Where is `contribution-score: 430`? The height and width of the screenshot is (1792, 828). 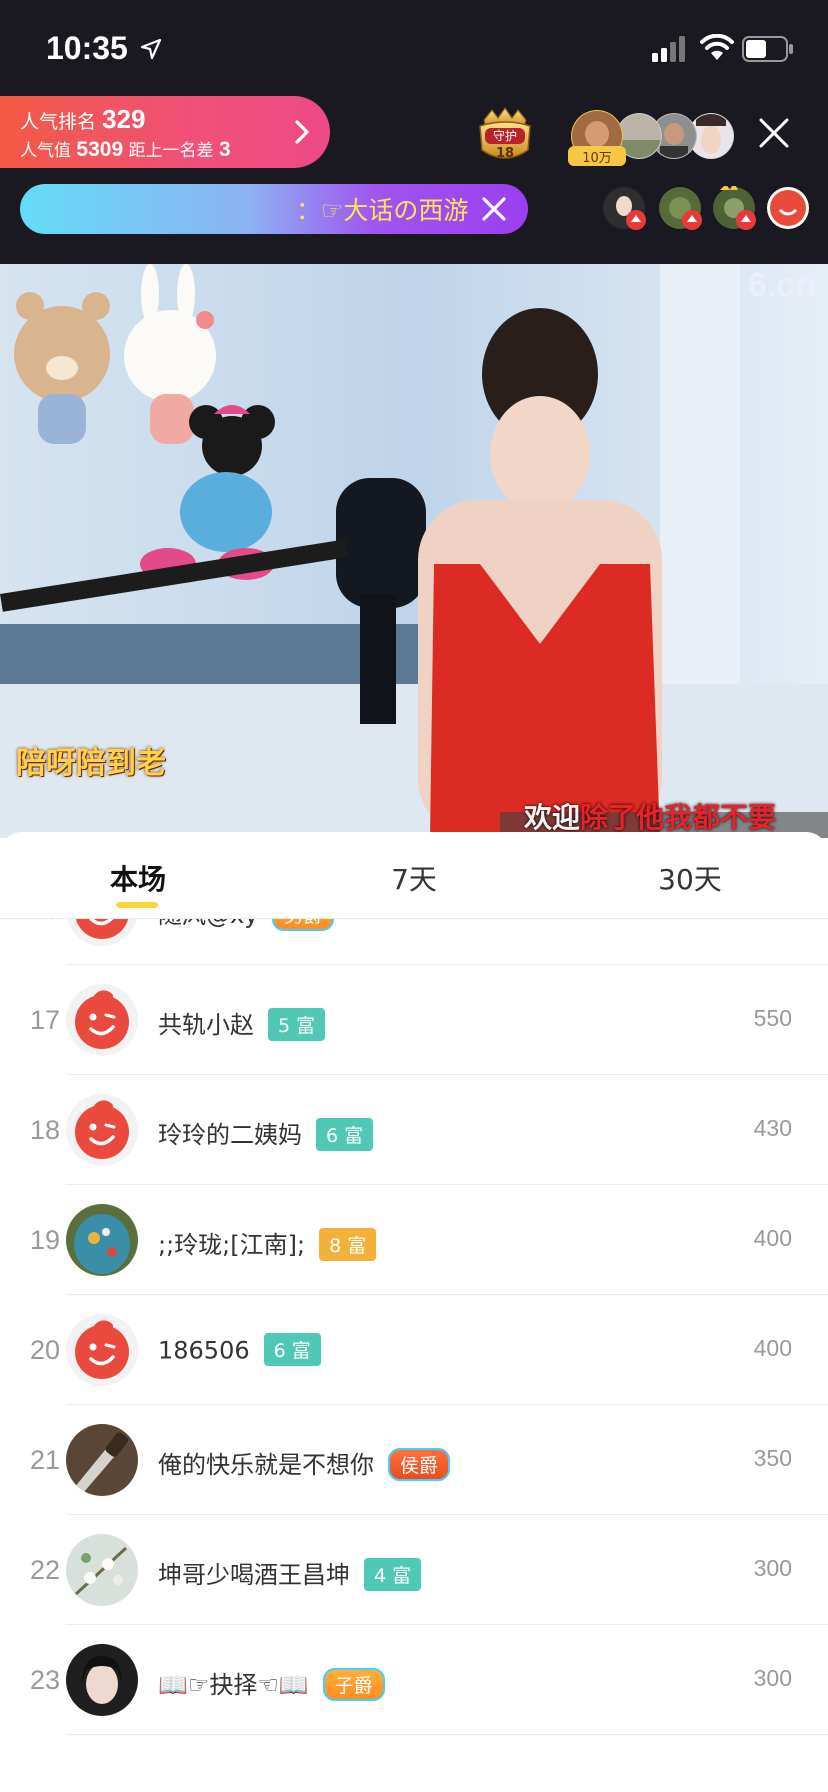 contribution-score: 430 is located at coordinates (772, 1128).